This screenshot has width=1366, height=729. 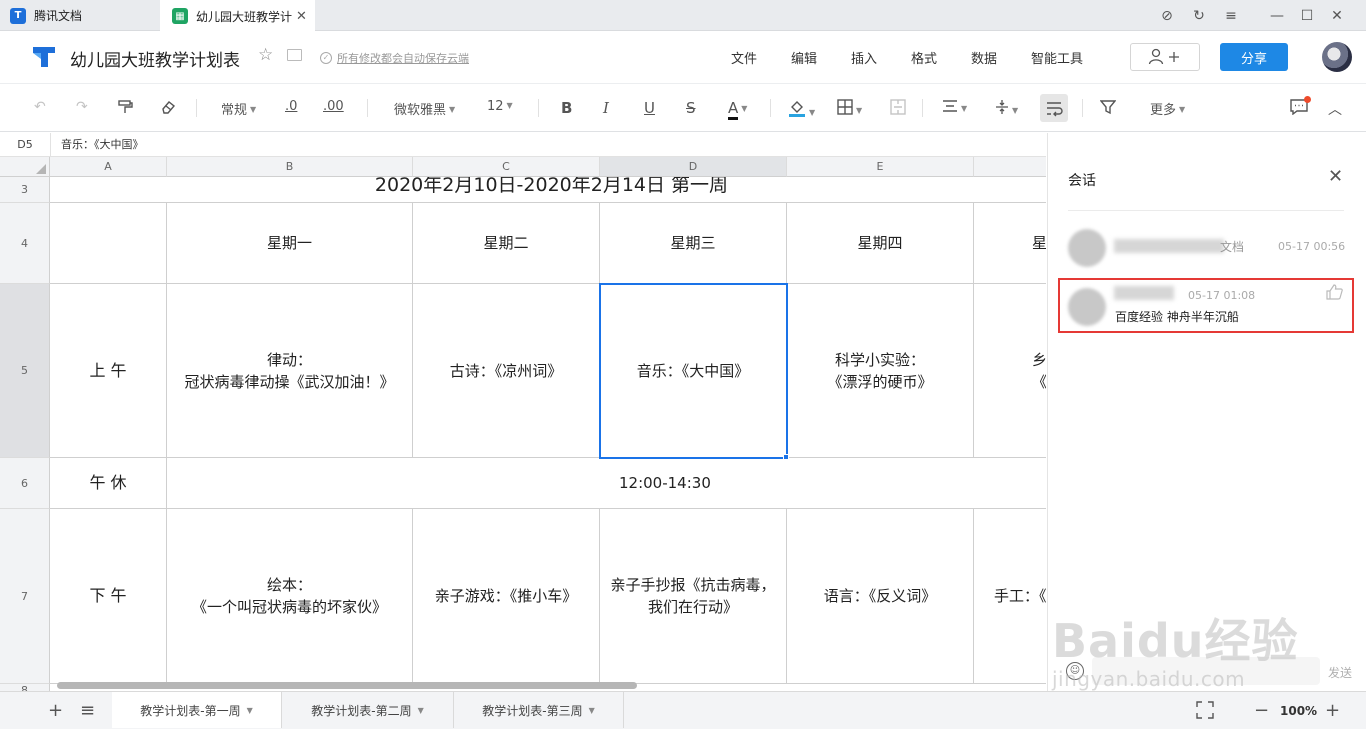 I want to click on text-wrap-button, so click(x=1054, y=108).